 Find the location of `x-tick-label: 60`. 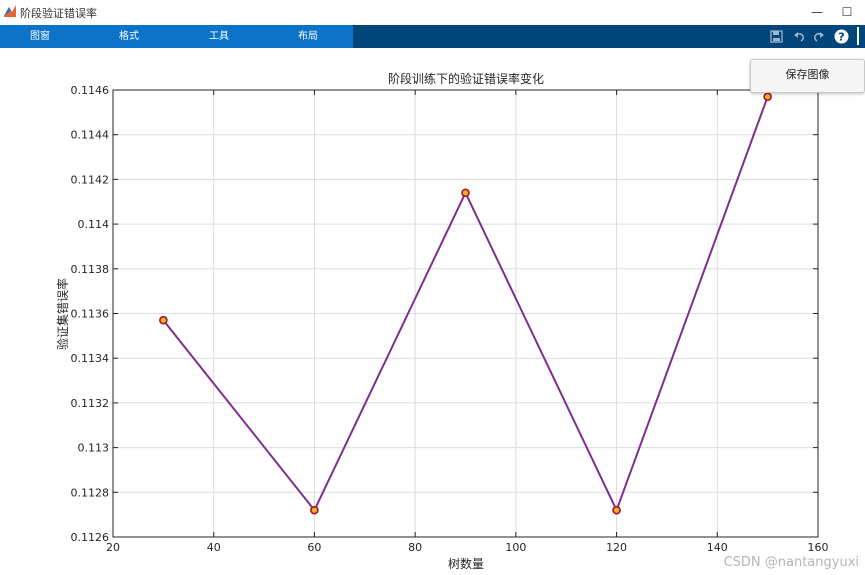

x-tick-label: 60 is located at coordinates (314, 547).